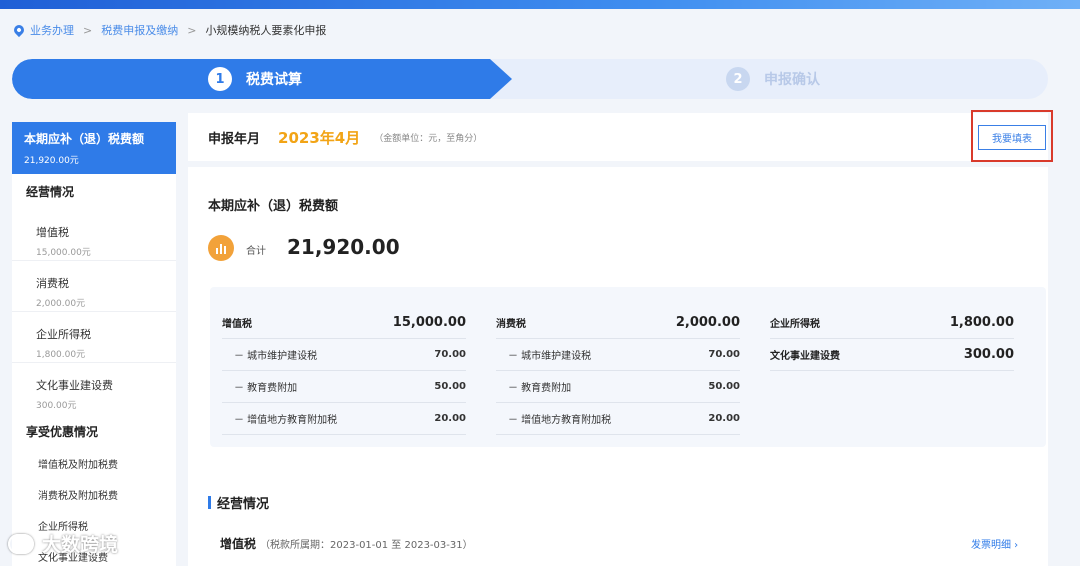 Image resolution: width=1080 pixels, height=566 pixels. Describe the element at coordinates (209, 502) in the screenshot. I see `section-accent-bar` at that location.